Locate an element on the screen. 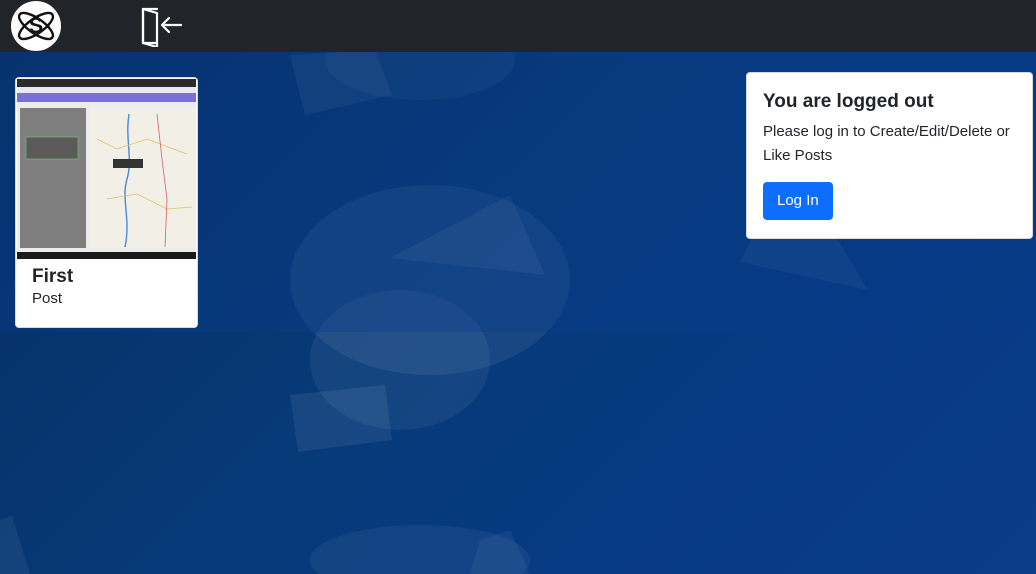 The image size is (1036, 574). atom-s-logo-icon: S is located at coordinates (36, 26).